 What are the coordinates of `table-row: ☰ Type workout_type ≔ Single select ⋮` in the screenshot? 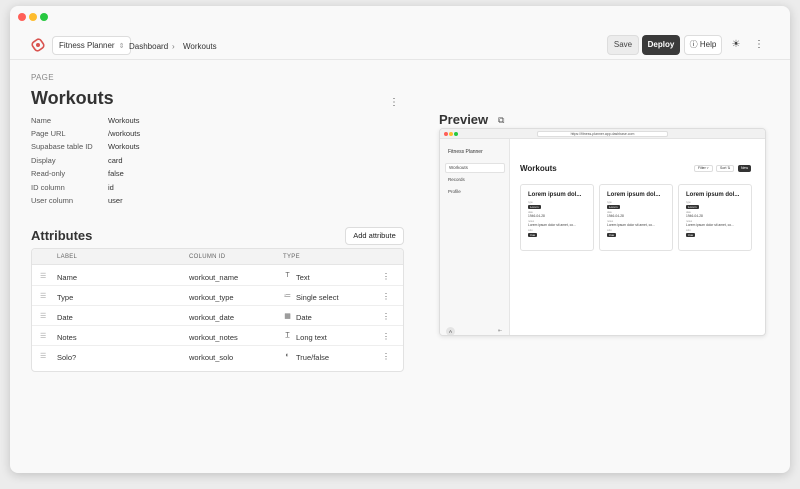 It's located at (217, 296).